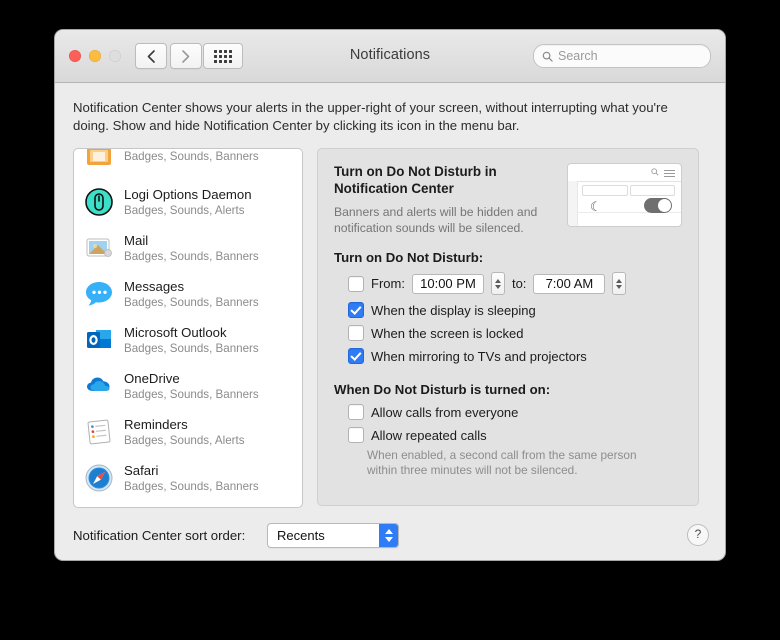 The height and width of the screenshot is (640, 780). I want to click on option-screen-locked-row: When the screen is locked, so click(508, 333).